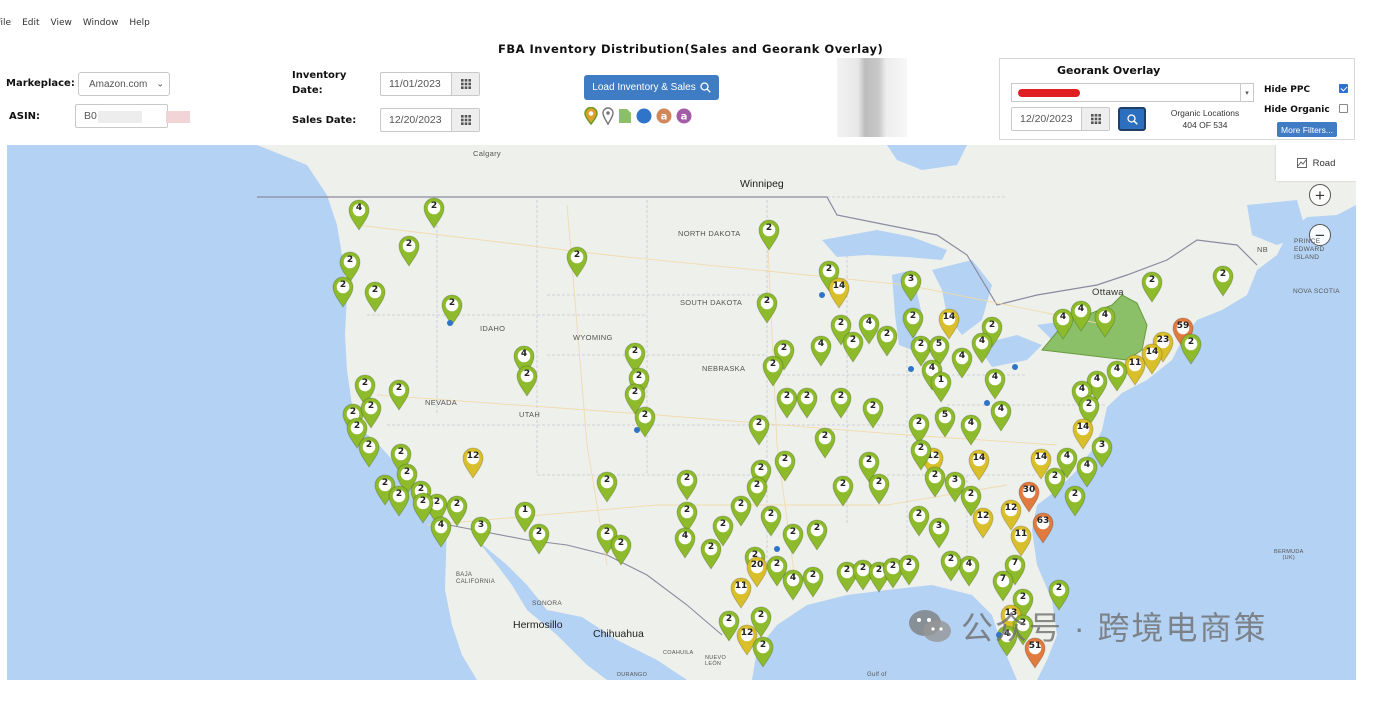  I want to click on map-marker: 63, so click(1043, 528).